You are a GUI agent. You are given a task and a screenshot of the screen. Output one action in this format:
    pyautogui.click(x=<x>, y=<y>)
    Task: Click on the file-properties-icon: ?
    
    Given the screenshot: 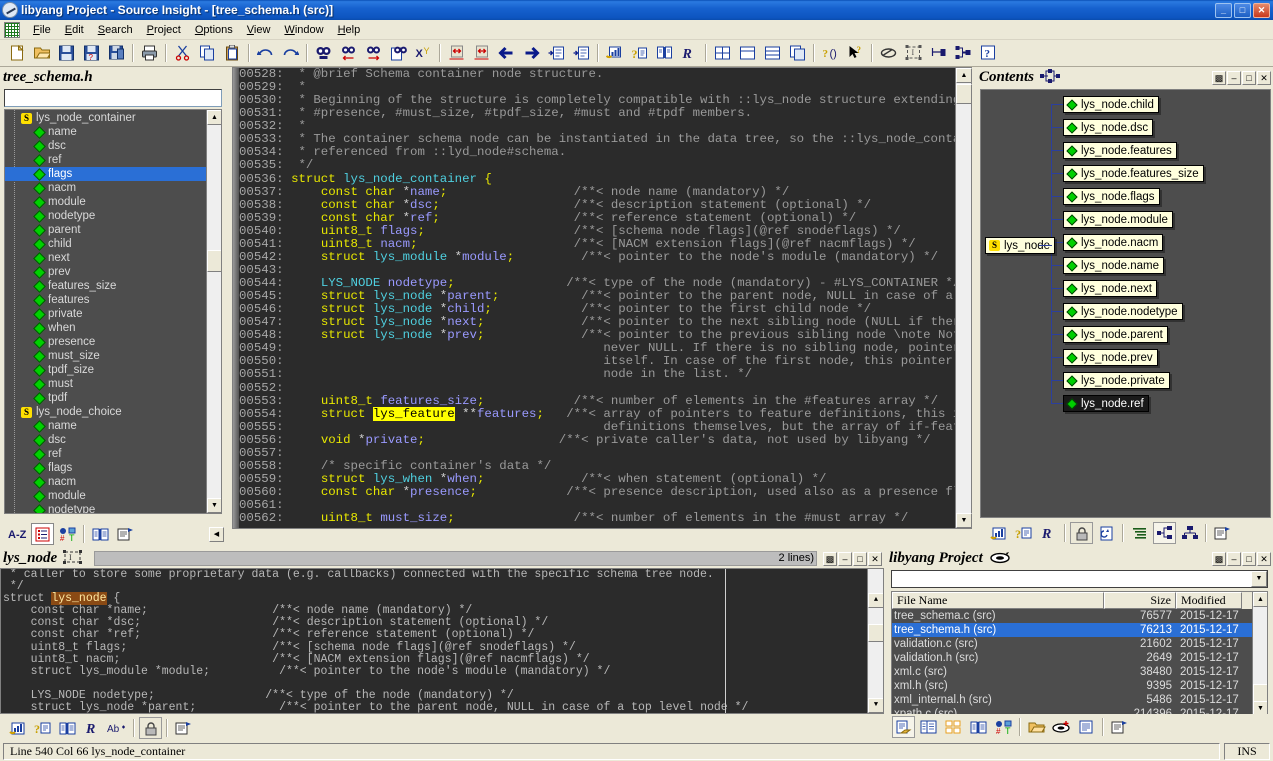 What is the action you would take?
    pyautogui.click(x=988, y=53)
    